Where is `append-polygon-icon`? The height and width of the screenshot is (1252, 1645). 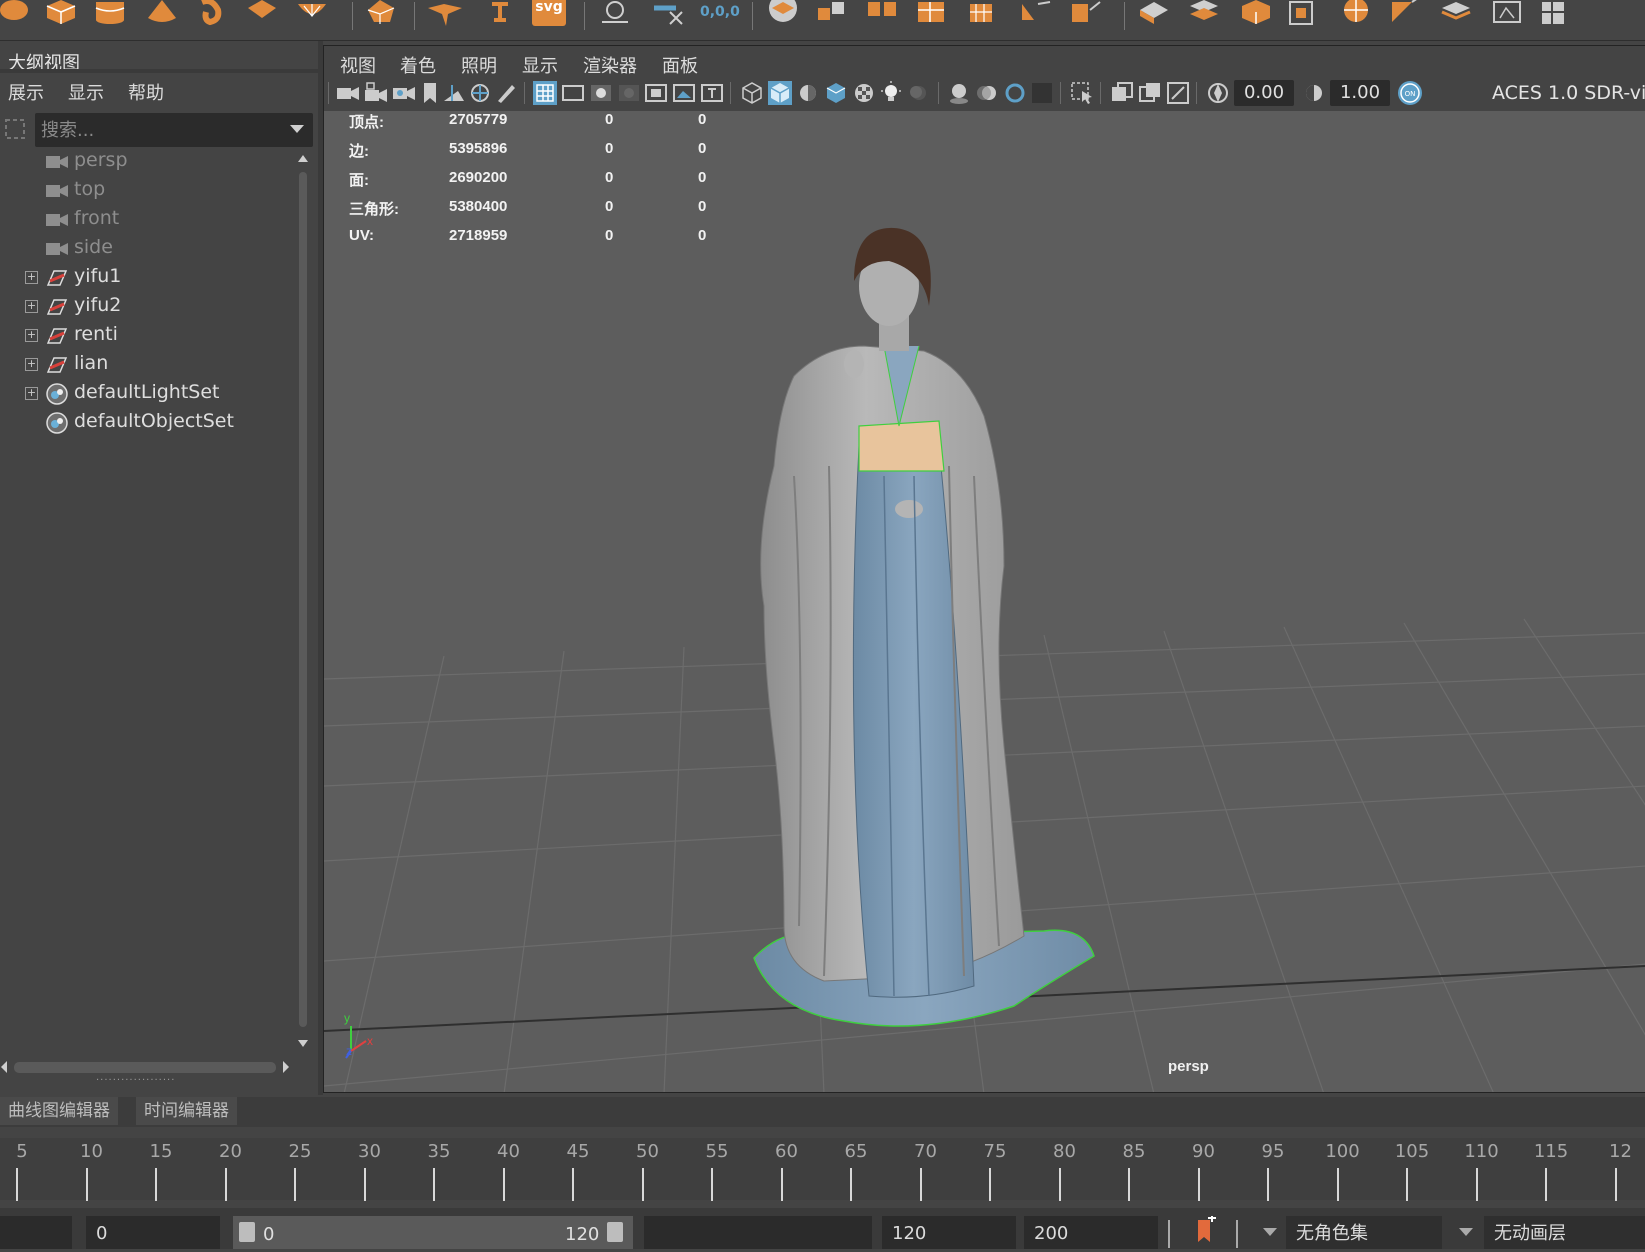
append-polygon-icon is located at coordinates (1257, 15).